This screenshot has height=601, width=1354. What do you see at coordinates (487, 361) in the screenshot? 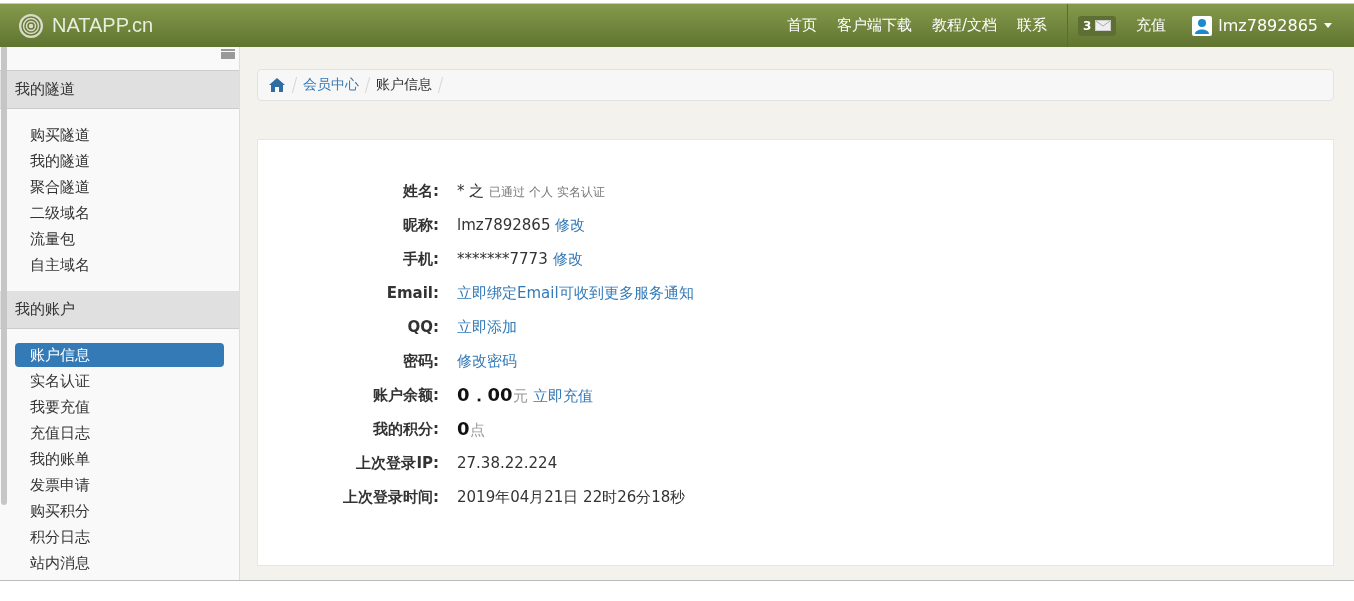
I see `link: 修改密码` at bounding box center [487, 361].